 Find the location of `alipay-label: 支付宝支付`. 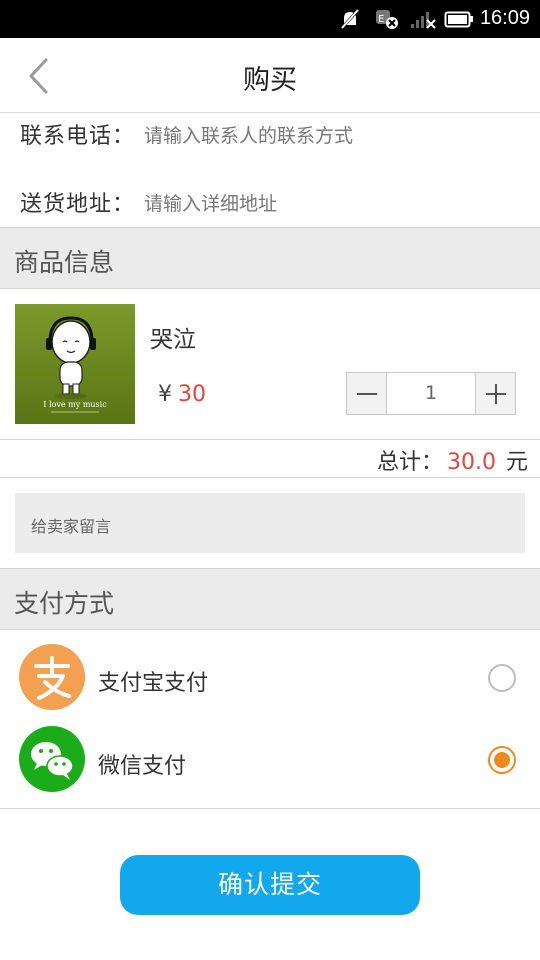

alipay-label: 支付宝支付 is located at coordinates (153, 683).